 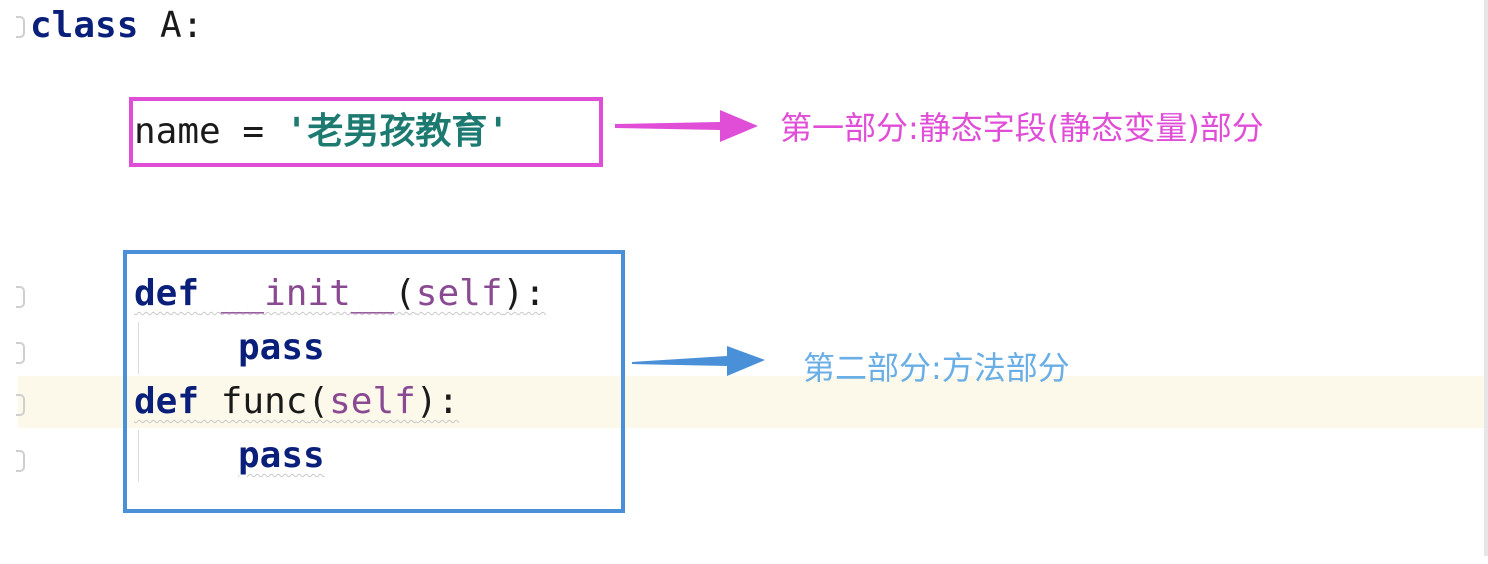 What do you see at coordinates (1486, 278) in the screenshot?
I see `editor-scrollbar` at bounding box center [1486, 278].